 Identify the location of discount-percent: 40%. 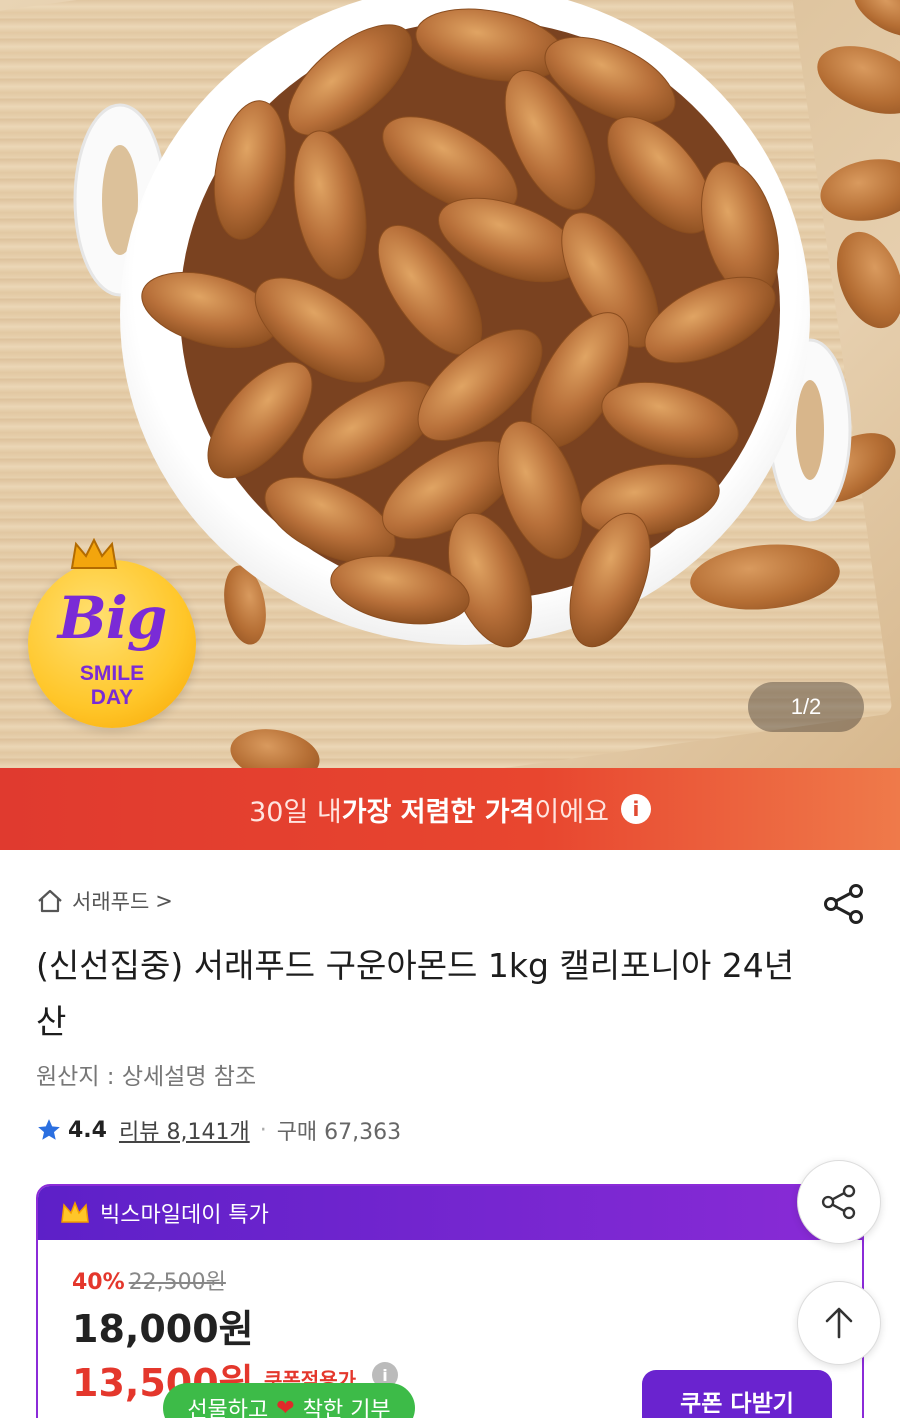
(98, 1282).